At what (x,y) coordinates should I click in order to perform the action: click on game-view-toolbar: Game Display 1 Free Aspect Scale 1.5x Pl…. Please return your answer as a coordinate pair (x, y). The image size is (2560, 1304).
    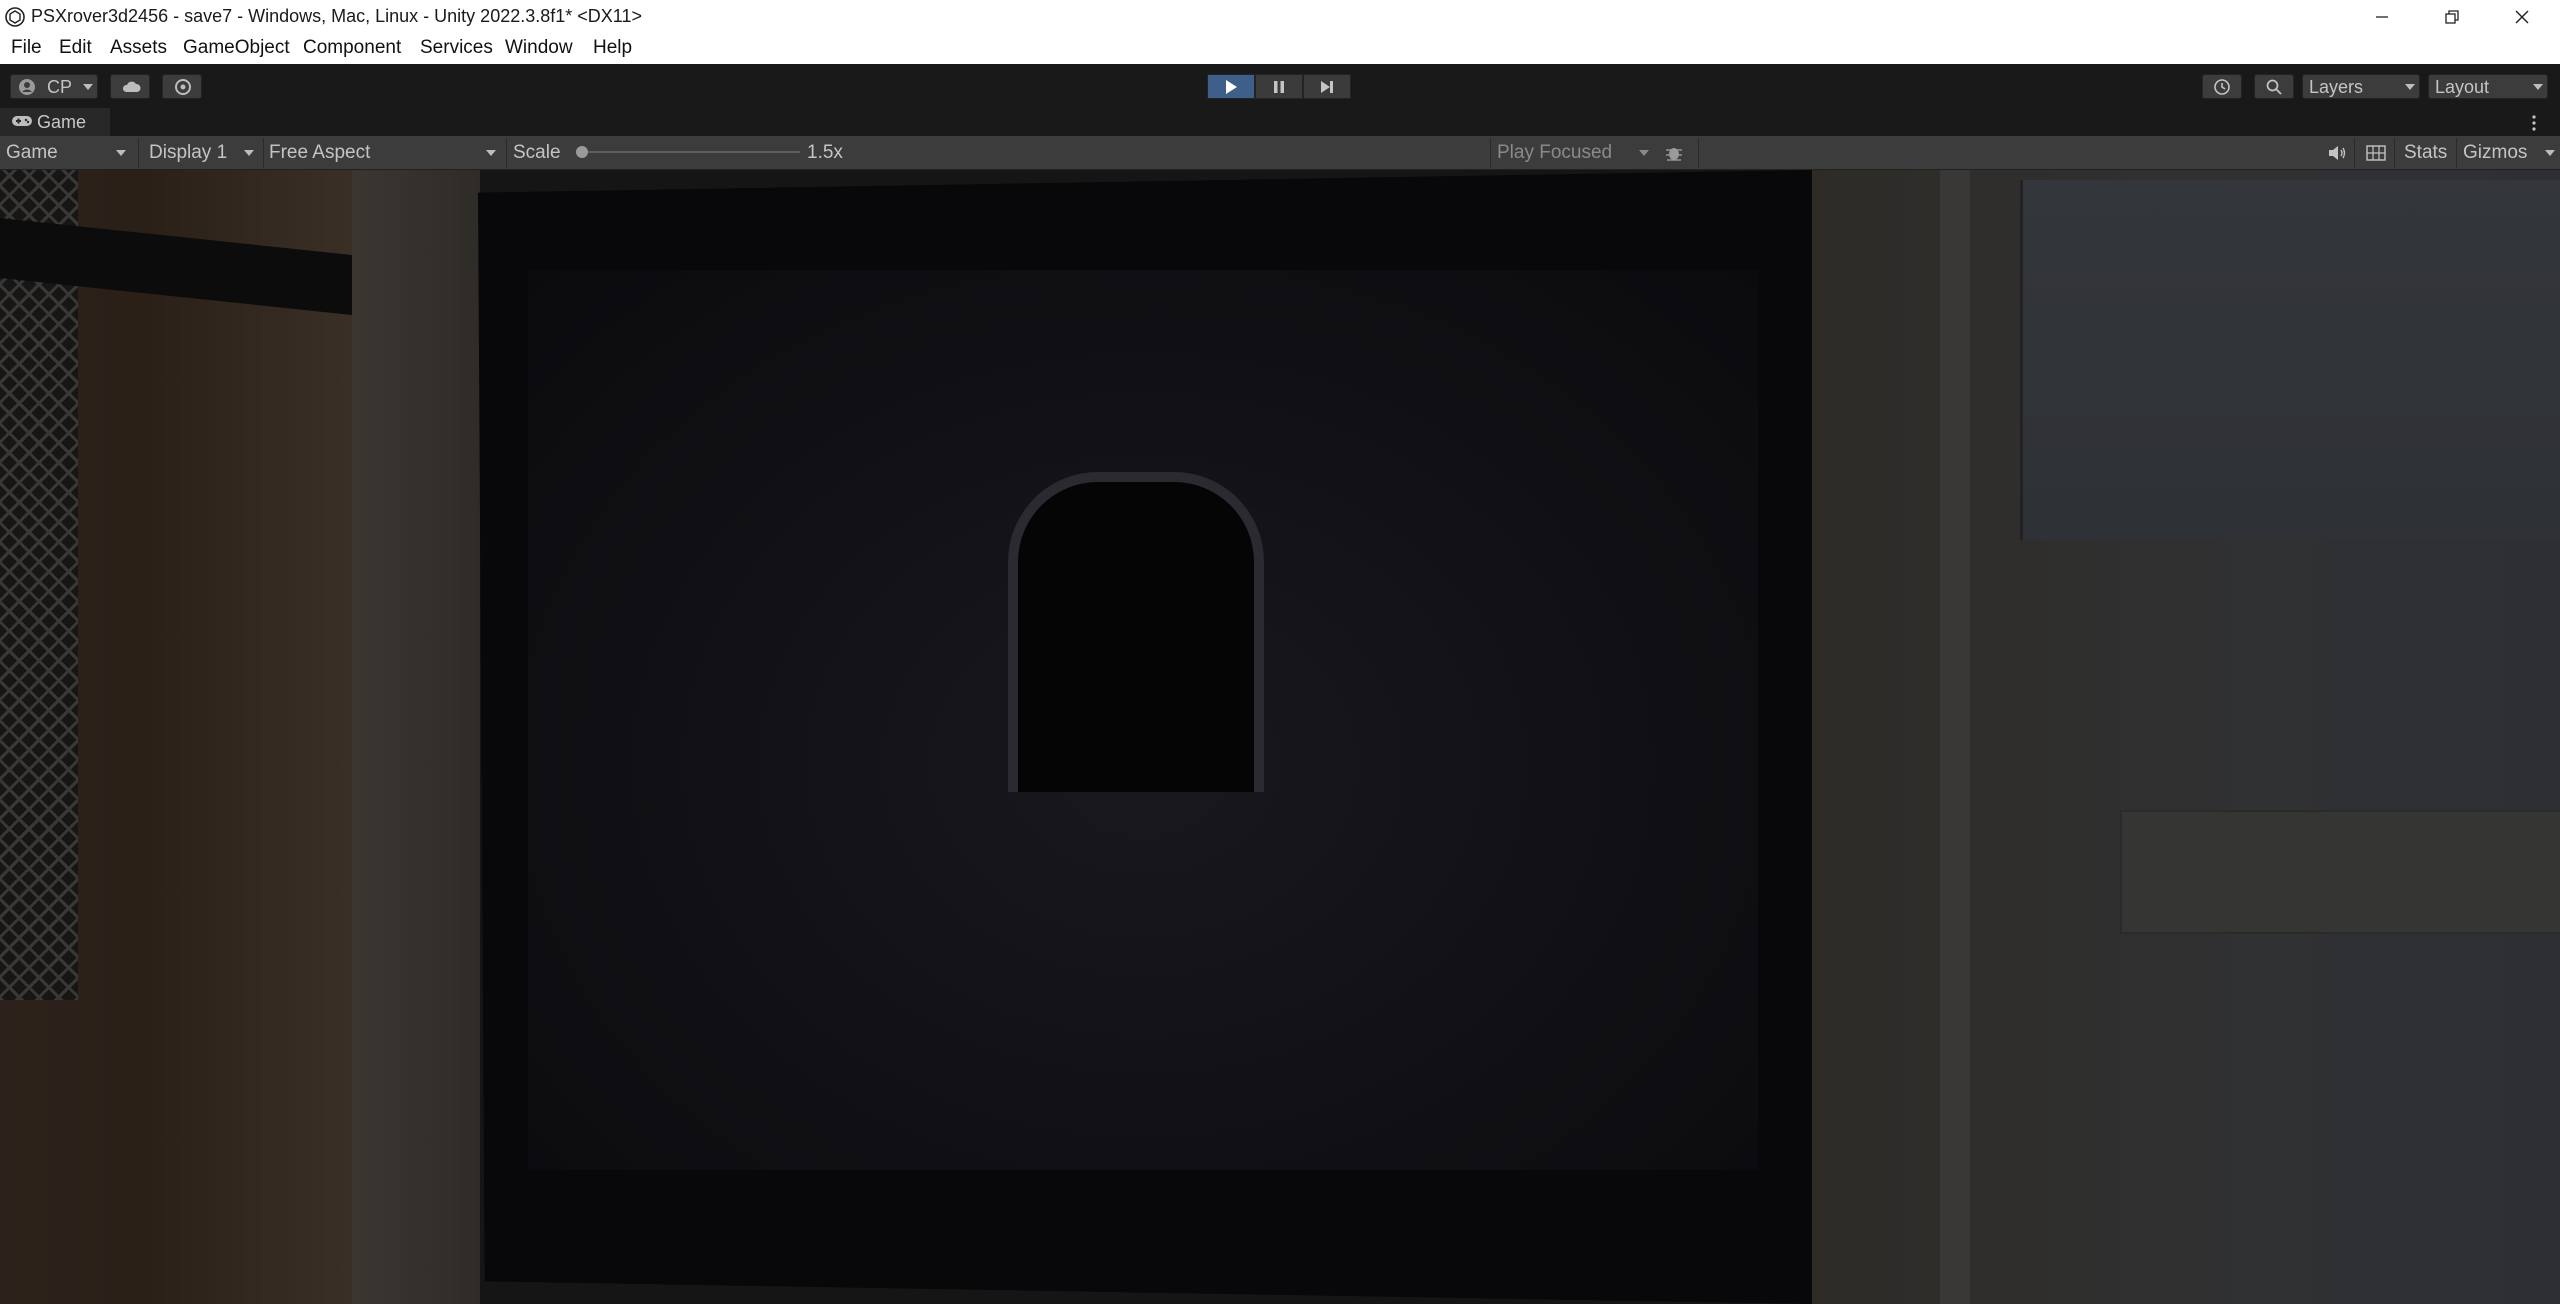
    Looking at the image, I should click on (1280, 153).